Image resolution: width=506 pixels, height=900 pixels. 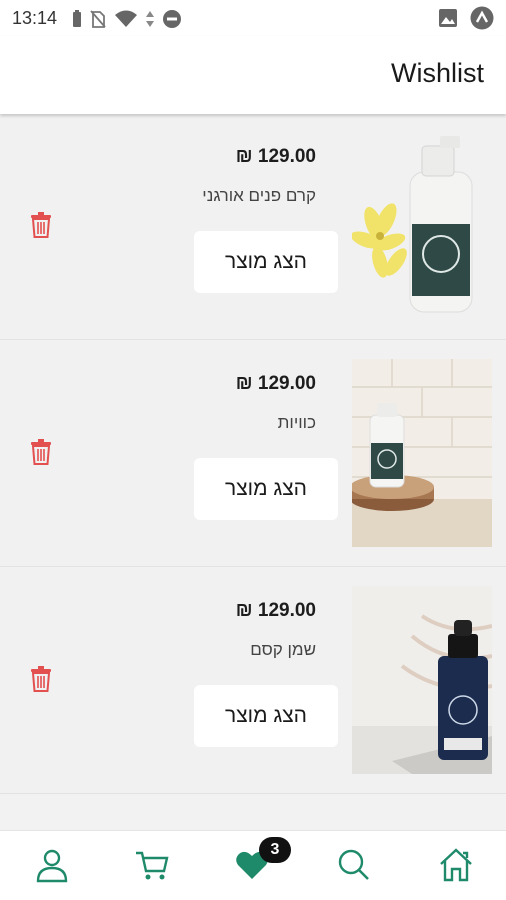 What do you see at coordinates (253, 75) in the screenshot?
I see `app-header: Wishlist` at bounding box center [253, 75].